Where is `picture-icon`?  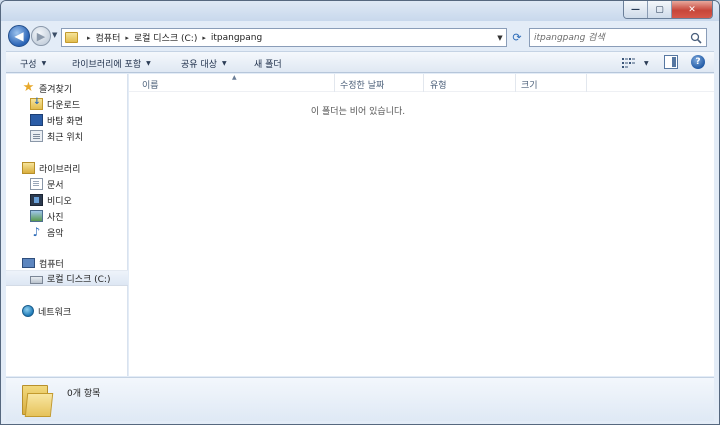
picture-icon is located at coordinates (36, 216).